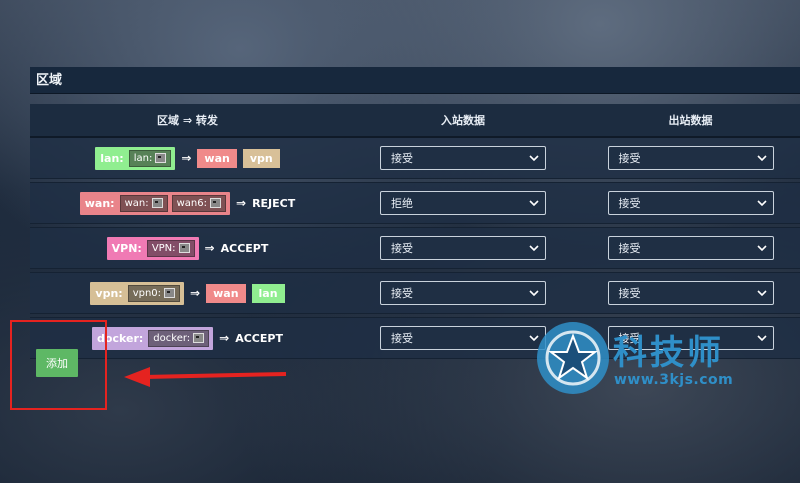 The width and height of the screenshot is (800, 483). What do you see at coordinates (58, 365) in the screenshot?
I see `highlight-box` at bounding box center [58, 365].